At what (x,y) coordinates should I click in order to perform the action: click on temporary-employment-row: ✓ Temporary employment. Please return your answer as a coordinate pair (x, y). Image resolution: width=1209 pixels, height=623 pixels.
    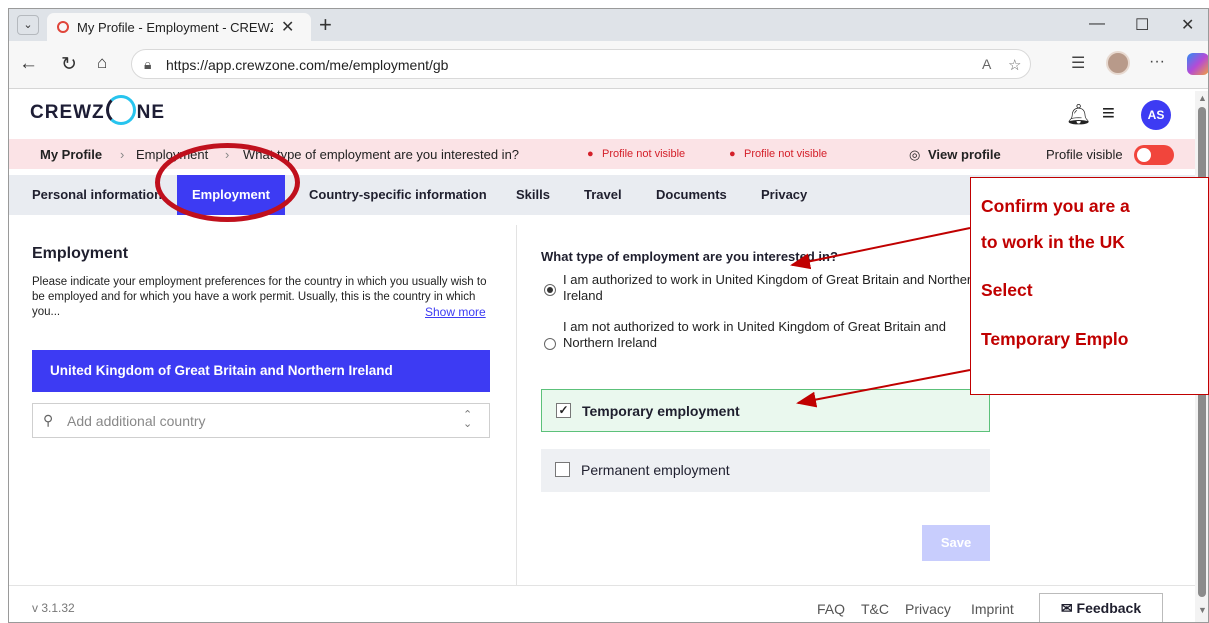
    Looking at the image, I should click on (765, 410).